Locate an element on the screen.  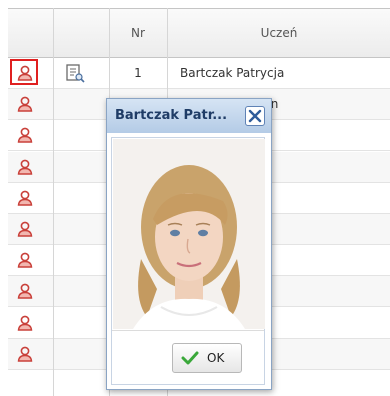
table-row: 1 Bartczak Patrycja is located at coordinates (199, 73).